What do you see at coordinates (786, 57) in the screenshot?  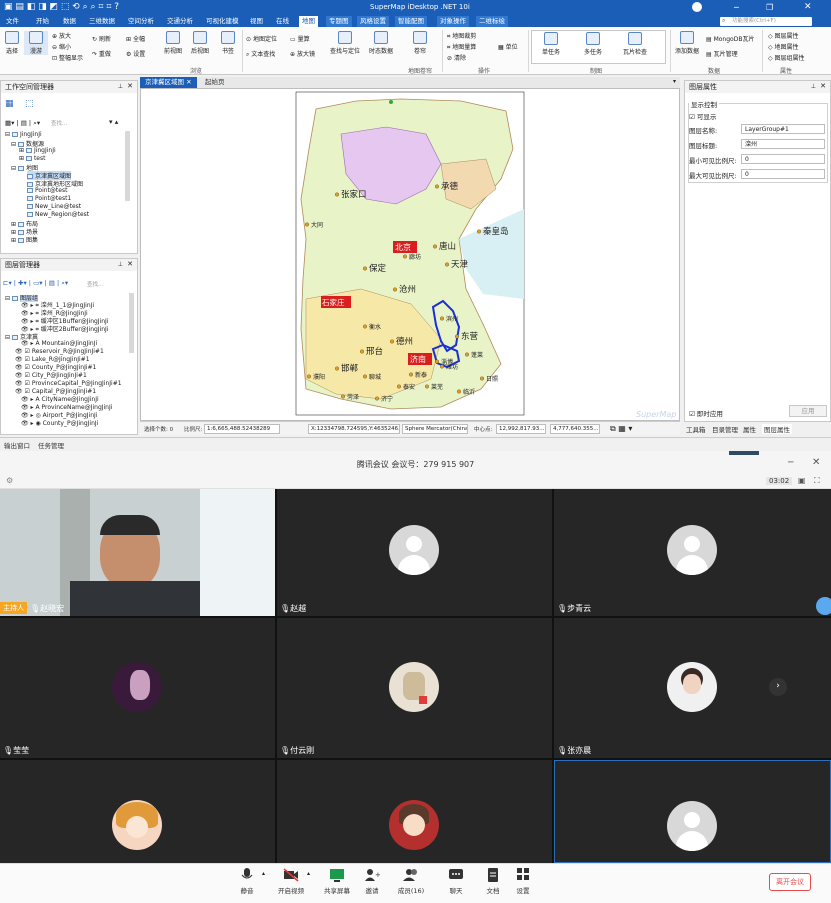 I see `layer-group-properties-button: ◇ 图层组属性` at bounding box center [786, 57].